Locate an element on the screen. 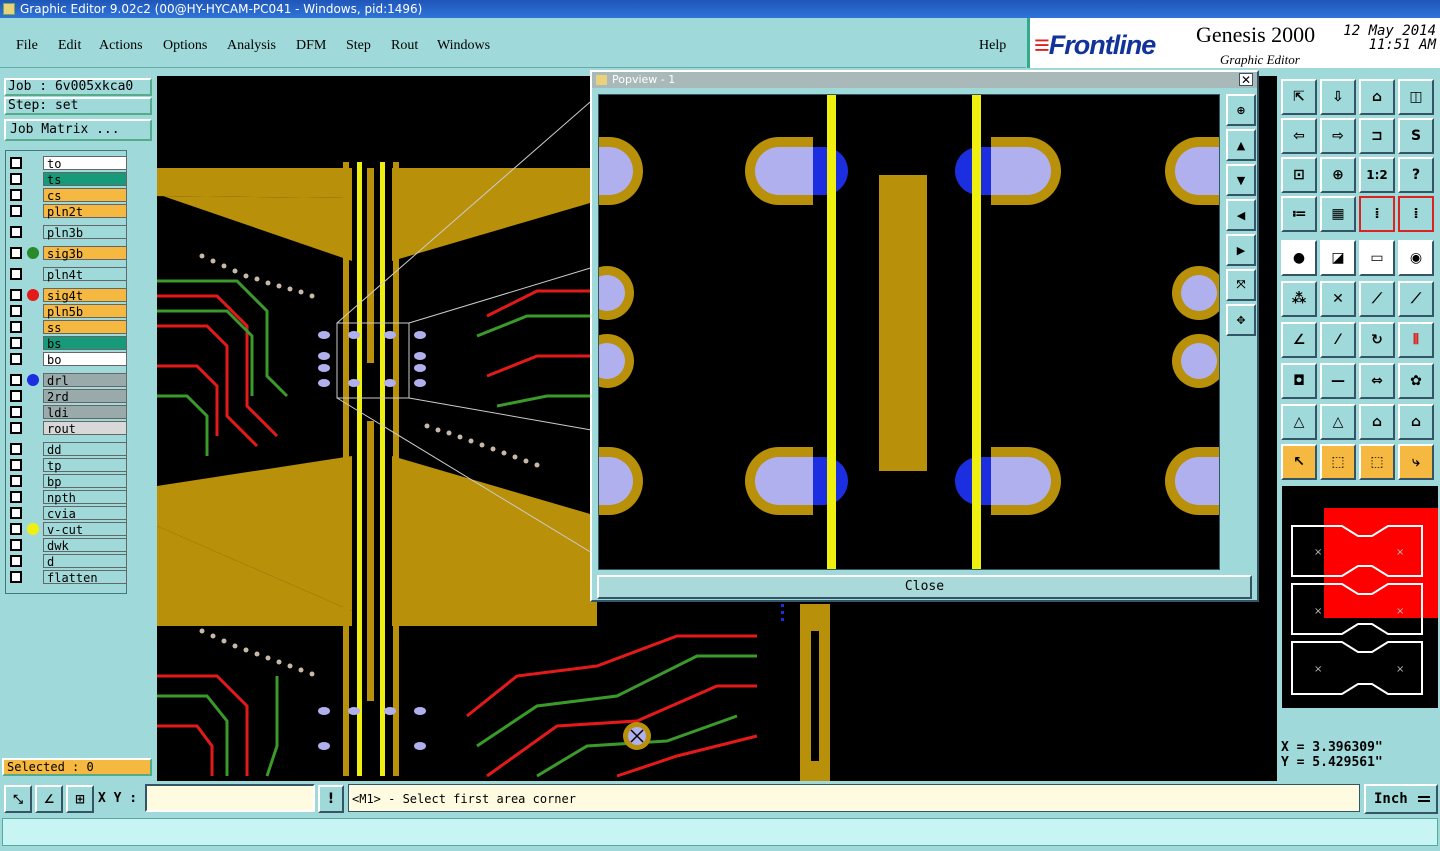  layer-row-pln4t: pln4t is located at coordinates (67, 274).